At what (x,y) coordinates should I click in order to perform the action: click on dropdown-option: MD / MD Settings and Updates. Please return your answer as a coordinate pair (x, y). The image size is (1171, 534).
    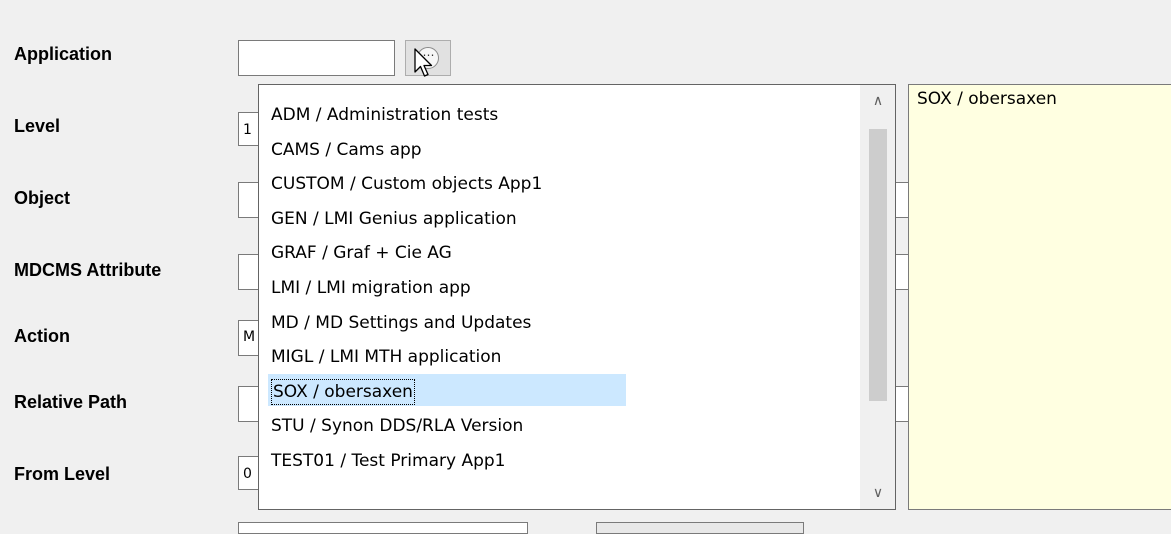
    Looking at the image, I should click on (401, 321).